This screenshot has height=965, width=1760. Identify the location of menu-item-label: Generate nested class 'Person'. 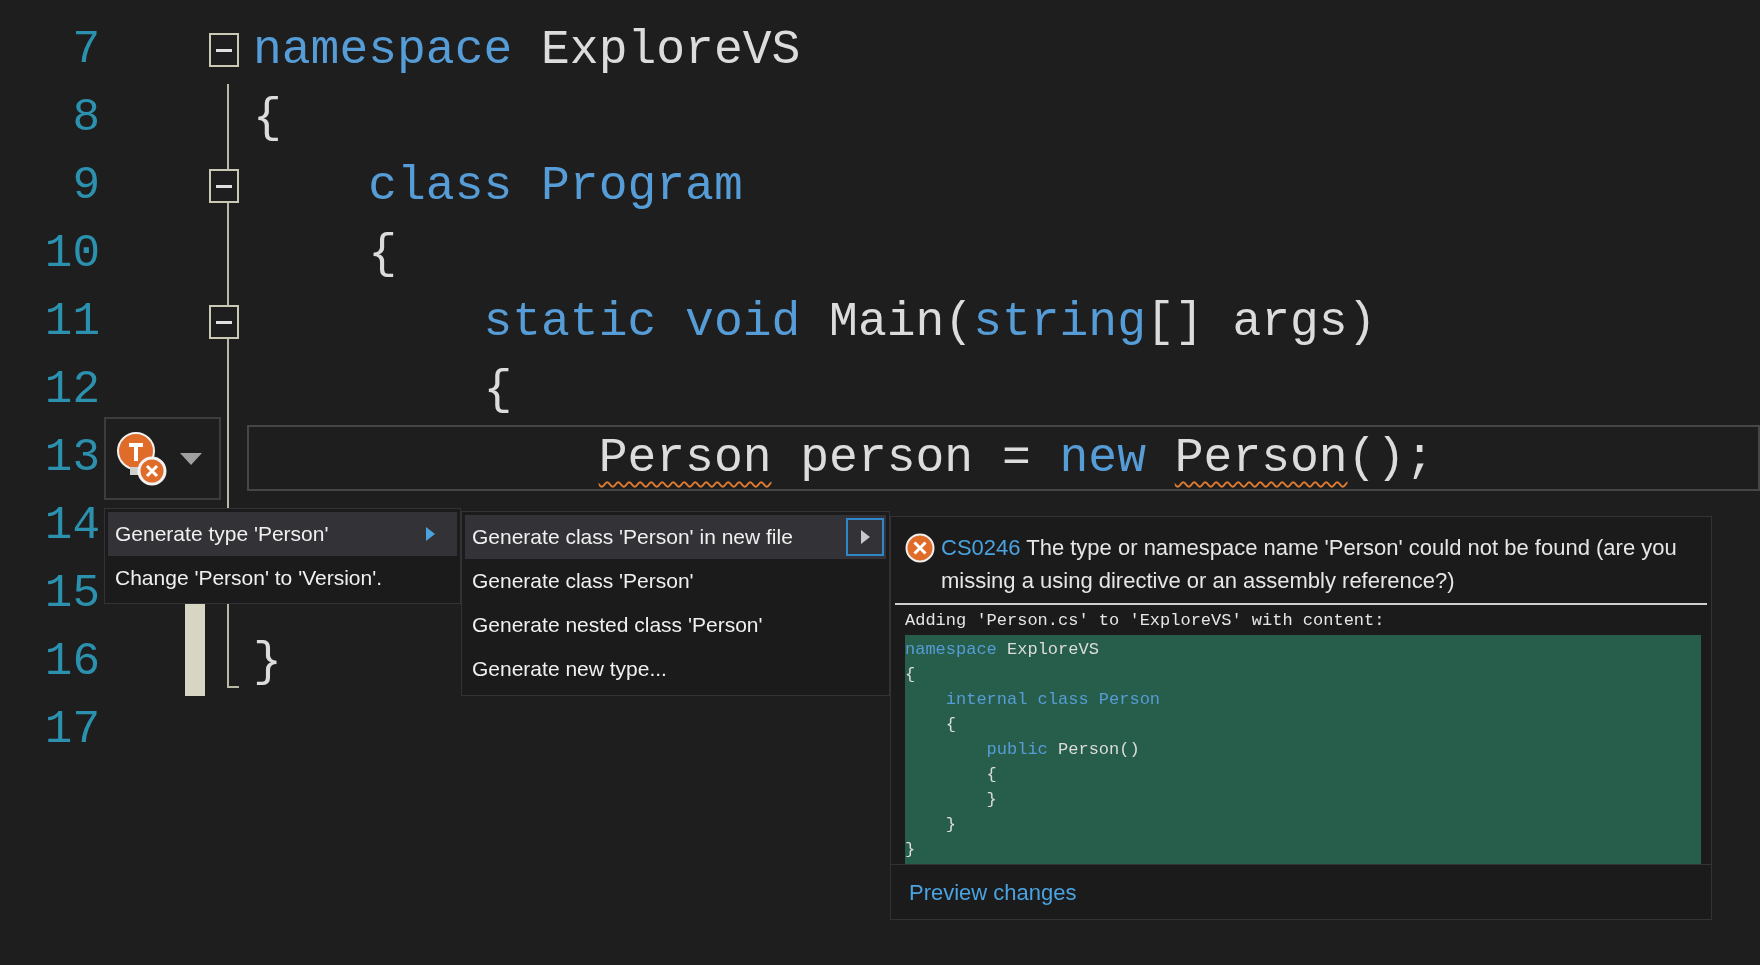
(617, 625).